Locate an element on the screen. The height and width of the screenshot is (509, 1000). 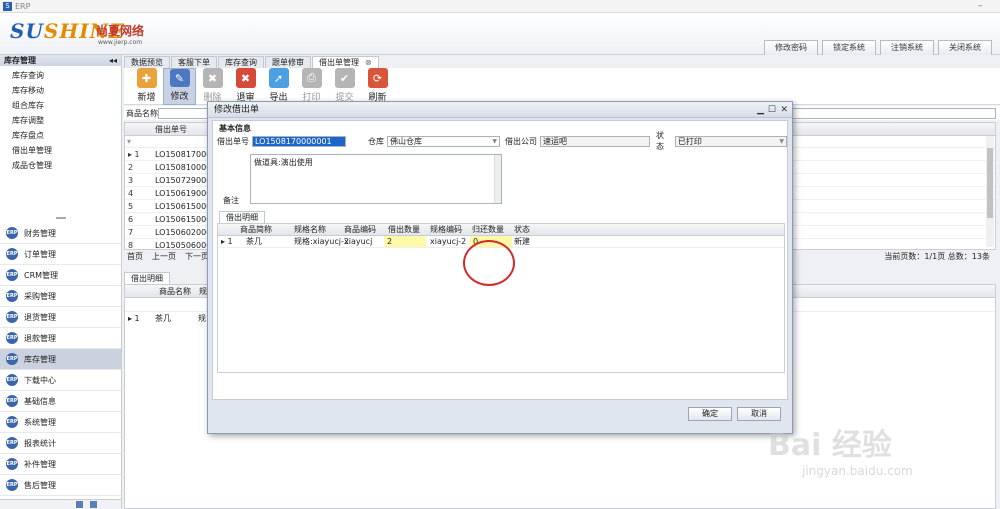
row-short-name: 茶几 is located at coordinates (254, 241).